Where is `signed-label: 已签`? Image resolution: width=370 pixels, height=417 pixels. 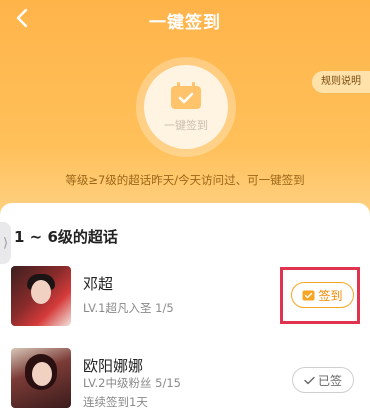
signed-label: 已签 is located at coordinates (329, 380).